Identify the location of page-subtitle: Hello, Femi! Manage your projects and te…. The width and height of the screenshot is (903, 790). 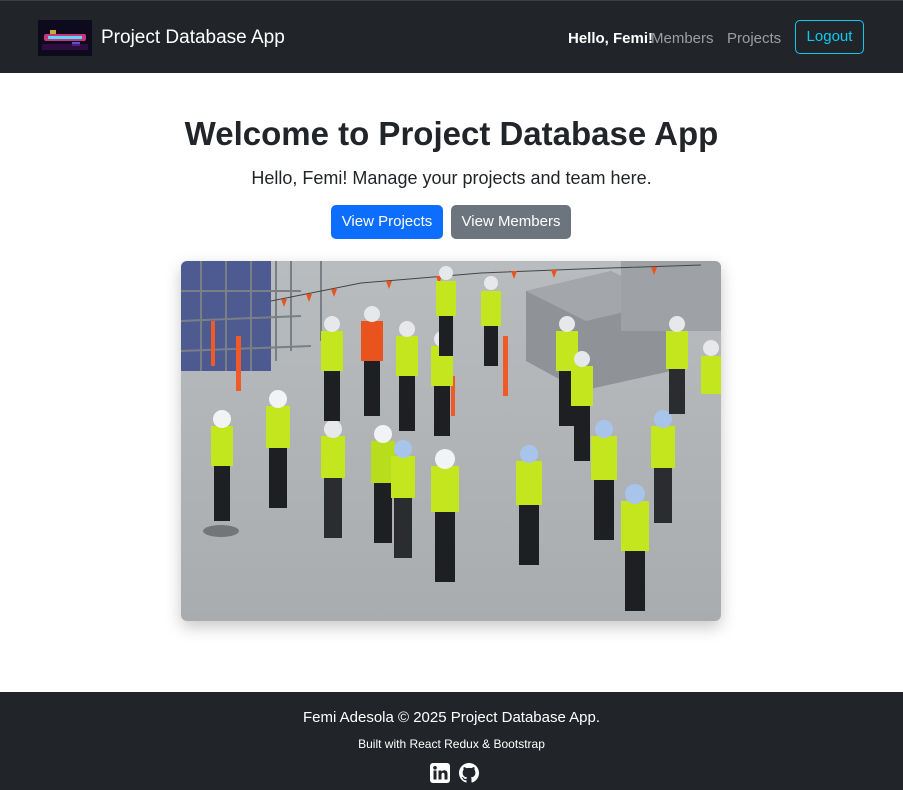
(451, 178).